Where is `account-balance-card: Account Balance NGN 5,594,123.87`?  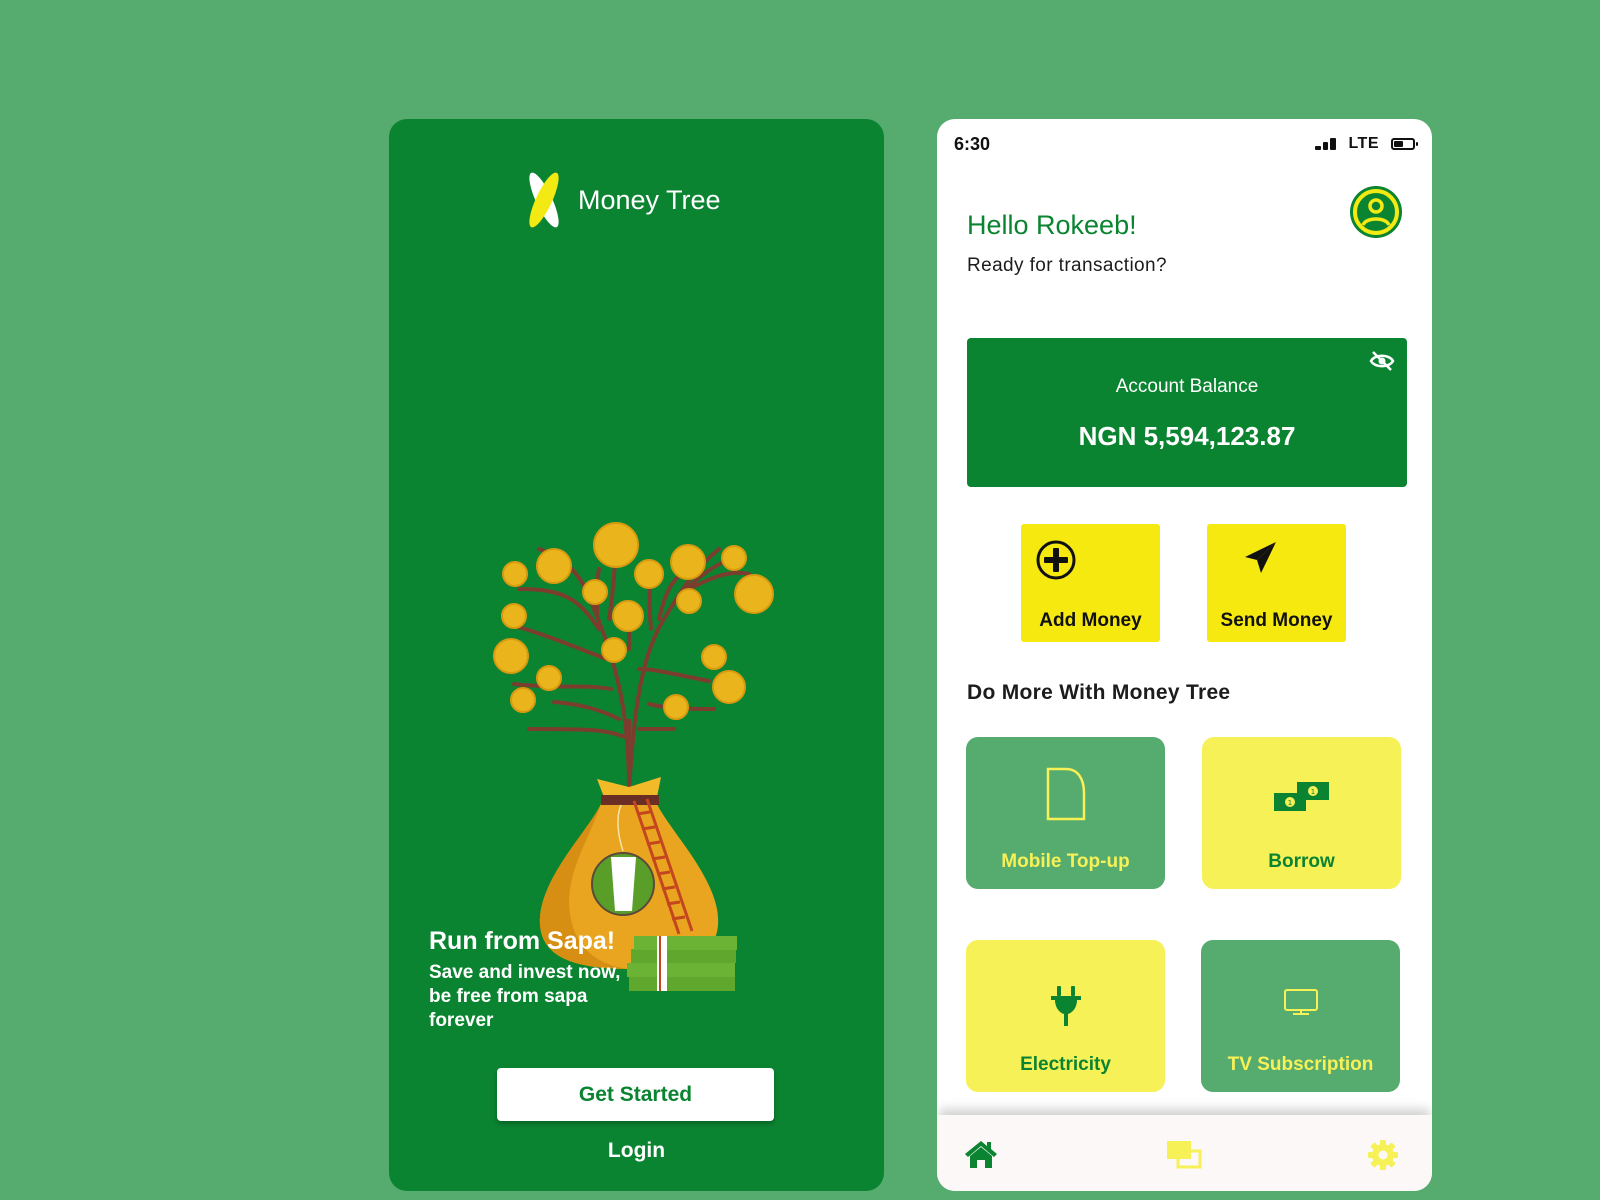
account-balance-card: Account Balance NGN 5,594,123.87 is located at coordinates (1187, 412).